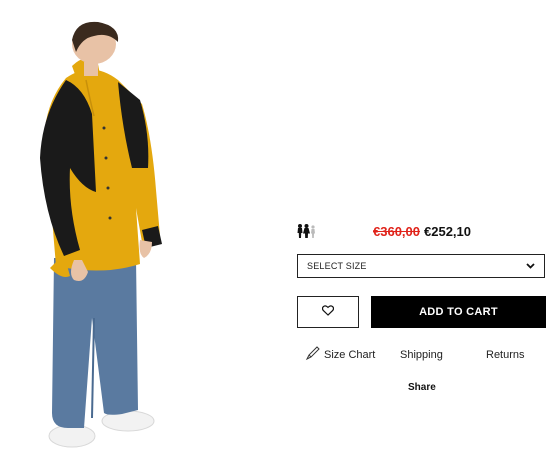 The height and width of the screenshot is (471, 553). Describe the element at coordinates (421, 266) in the screenshot. I see `size-select: SELECT SIZE` at that location.